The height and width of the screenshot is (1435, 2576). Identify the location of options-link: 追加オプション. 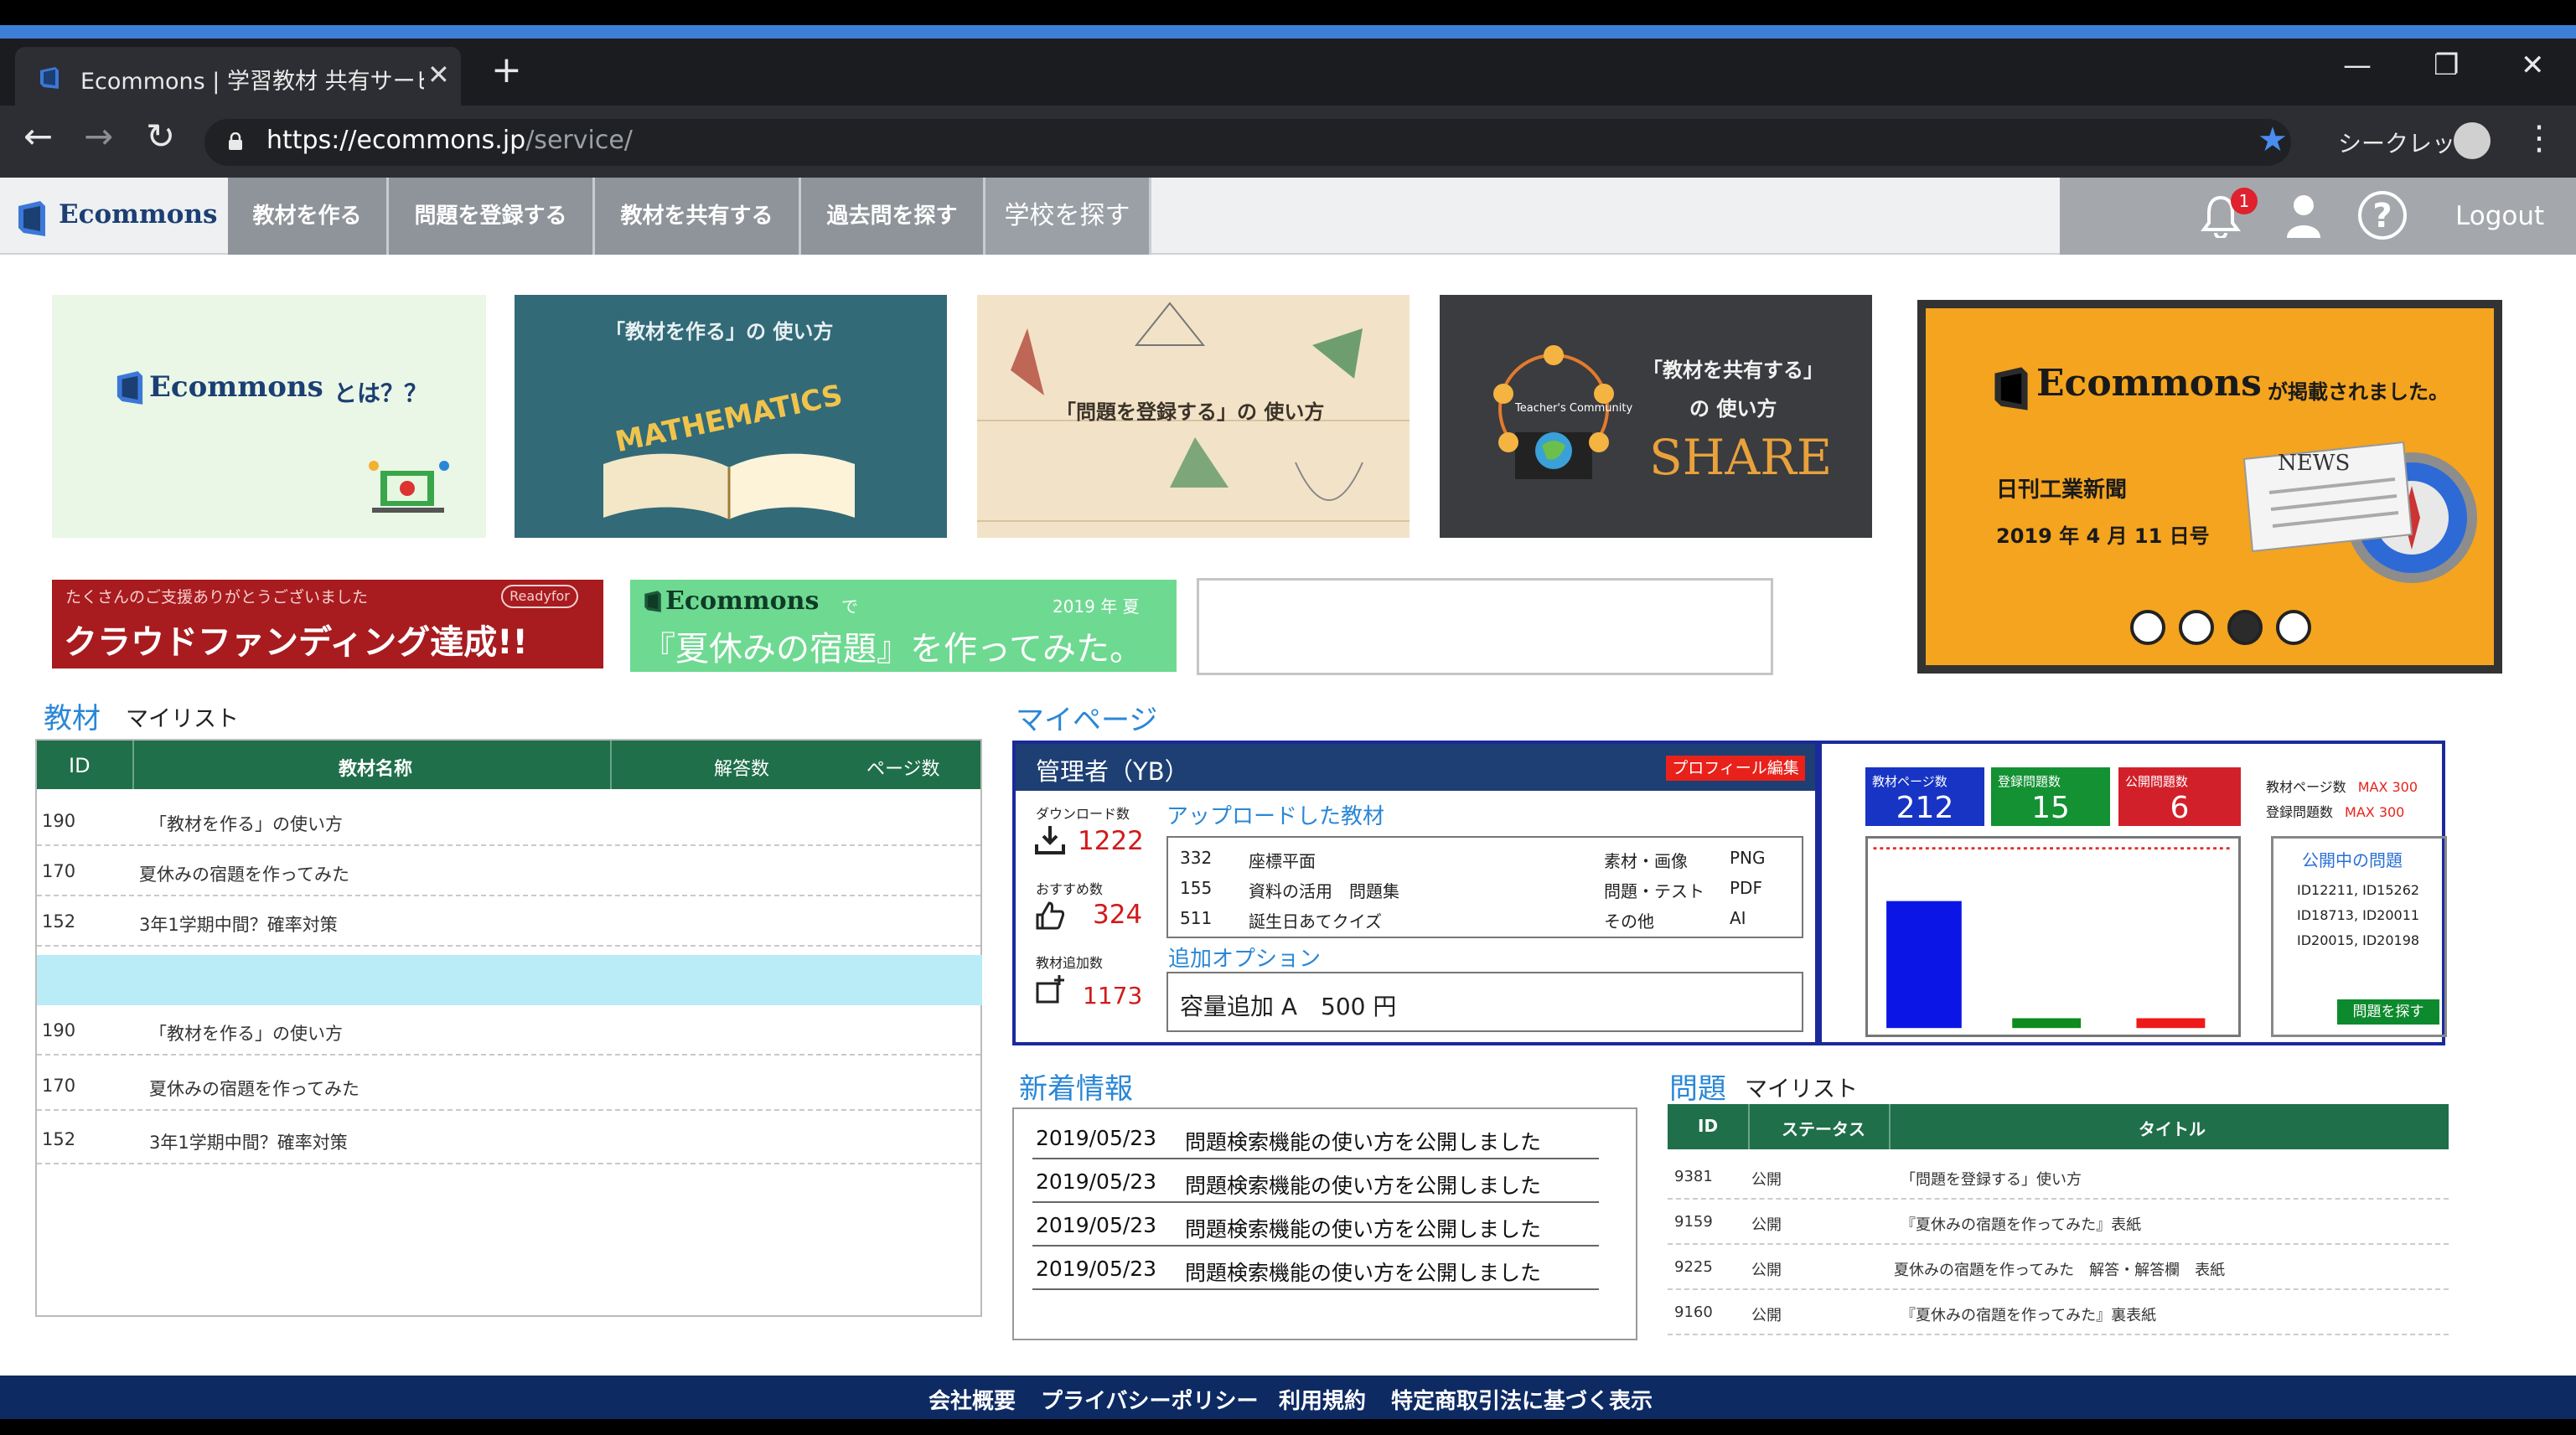
(1244, 957).